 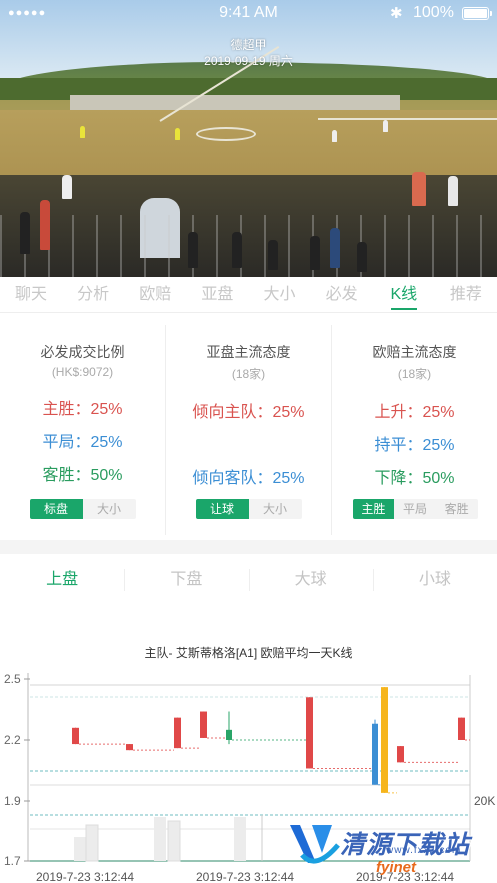 What do you see at coordinates (484, 801) in the screenshot?
I see `volume-label: 20K` at bounding box center [484, 801].